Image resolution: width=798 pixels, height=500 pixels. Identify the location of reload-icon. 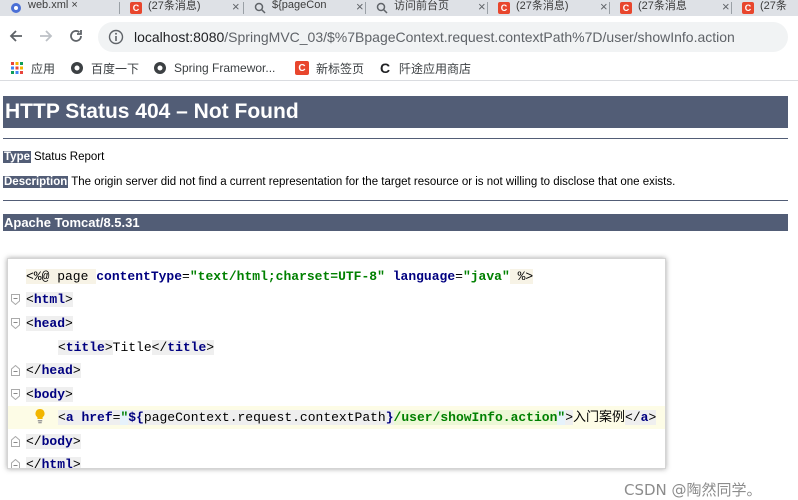
(76, 36).